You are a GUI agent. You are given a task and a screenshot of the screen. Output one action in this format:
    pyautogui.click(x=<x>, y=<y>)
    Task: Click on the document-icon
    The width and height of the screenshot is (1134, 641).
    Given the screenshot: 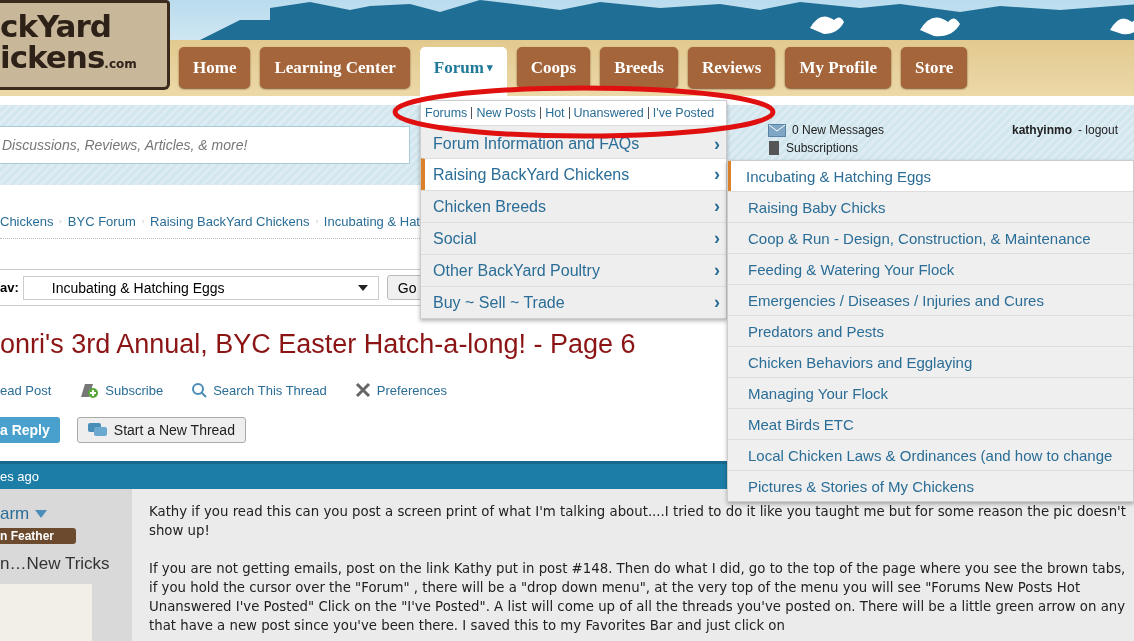 What is the action you would take?
    pyautogui.click(x=774, y=148)
    